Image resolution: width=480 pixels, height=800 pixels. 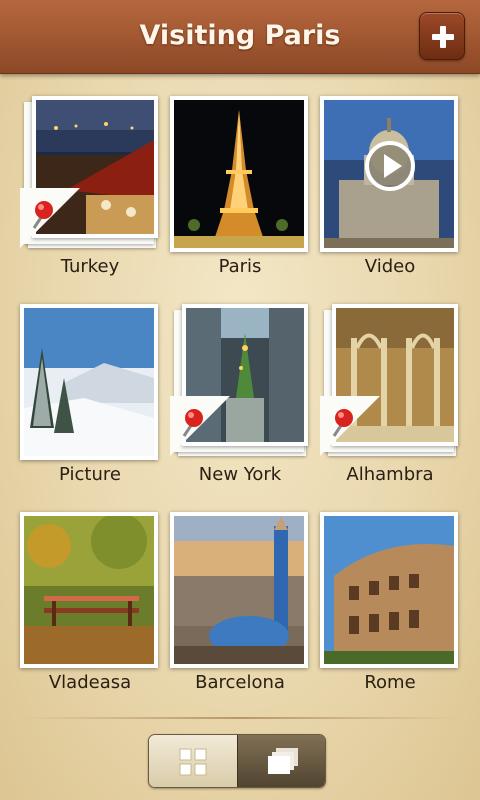 I want to click on video-image, so click(x=389, y=174).